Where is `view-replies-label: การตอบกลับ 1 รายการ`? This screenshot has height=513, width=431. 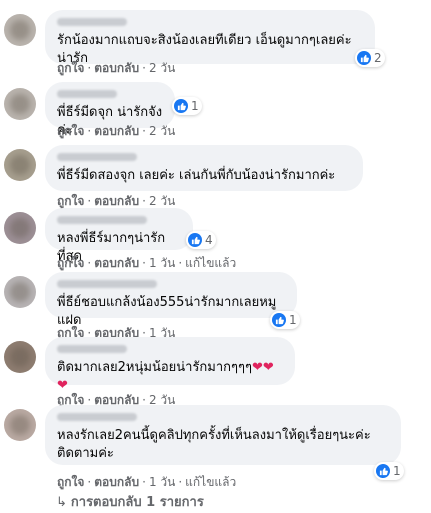
view-replies-label: การตอบกลับ 1 รายการ is located at coordinates (137, 502).